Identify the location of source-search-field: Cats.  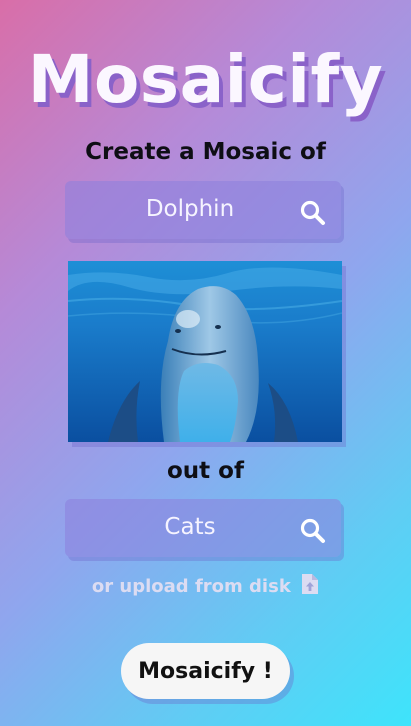
(203, 528).